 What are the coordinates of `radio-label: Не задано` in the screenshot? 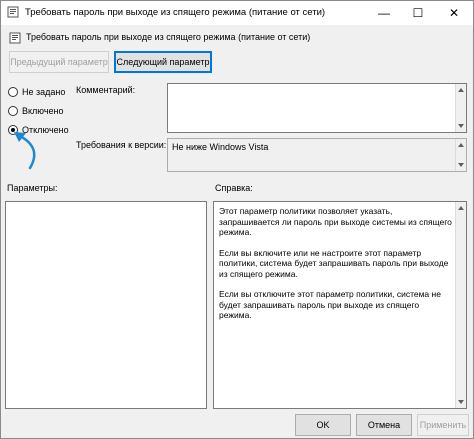 It's located at (44, 92).